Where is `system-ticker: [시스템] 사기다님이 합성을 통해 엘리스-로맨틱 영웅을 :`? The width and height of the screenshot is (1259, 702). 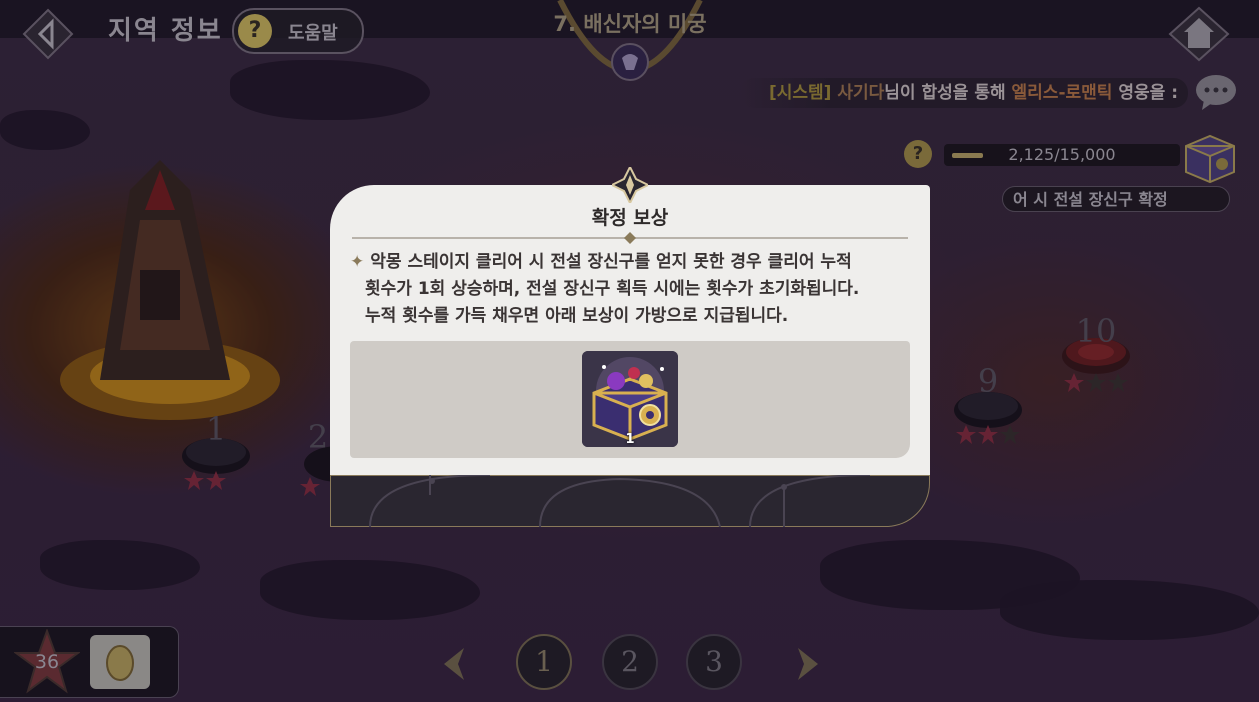 system-ticker: [시스템] 사기다님이 합성을 통해 엘리스-로맨틱 영웅을 : is located at coordinates (964, 93).